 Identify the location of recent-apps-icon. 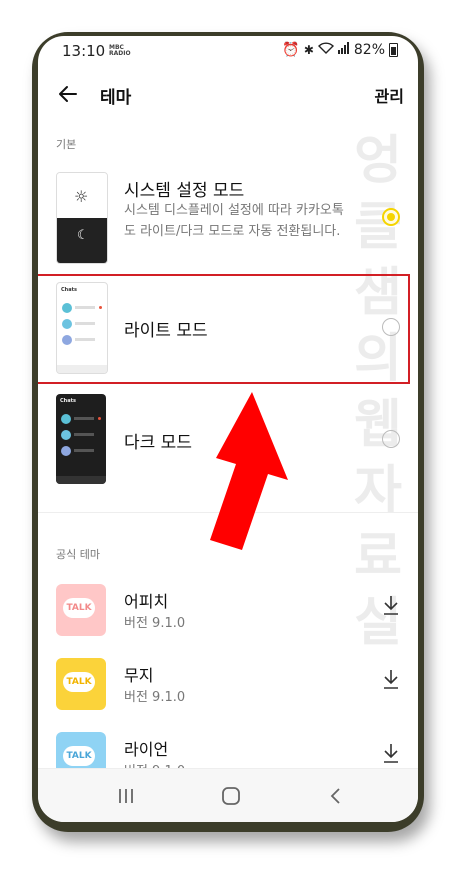
(126, 796).